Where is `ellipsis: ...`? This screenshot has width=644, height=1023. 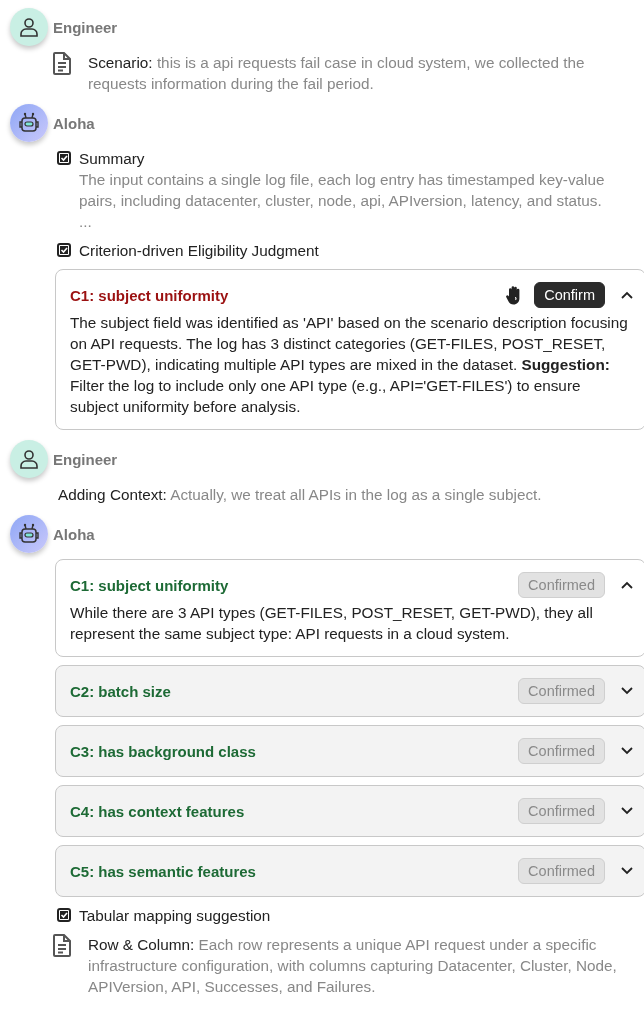 ellipsis: ... is located at coordinates (86, 222).